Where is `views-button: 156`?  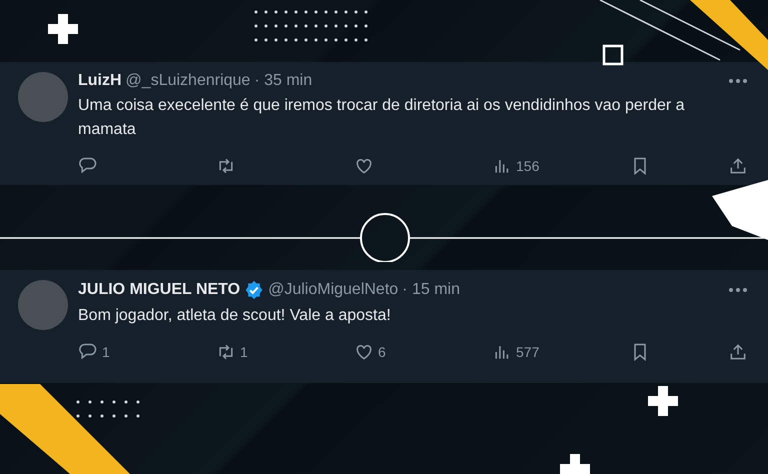
views-button: 156 is located at coordinates (522, 166).